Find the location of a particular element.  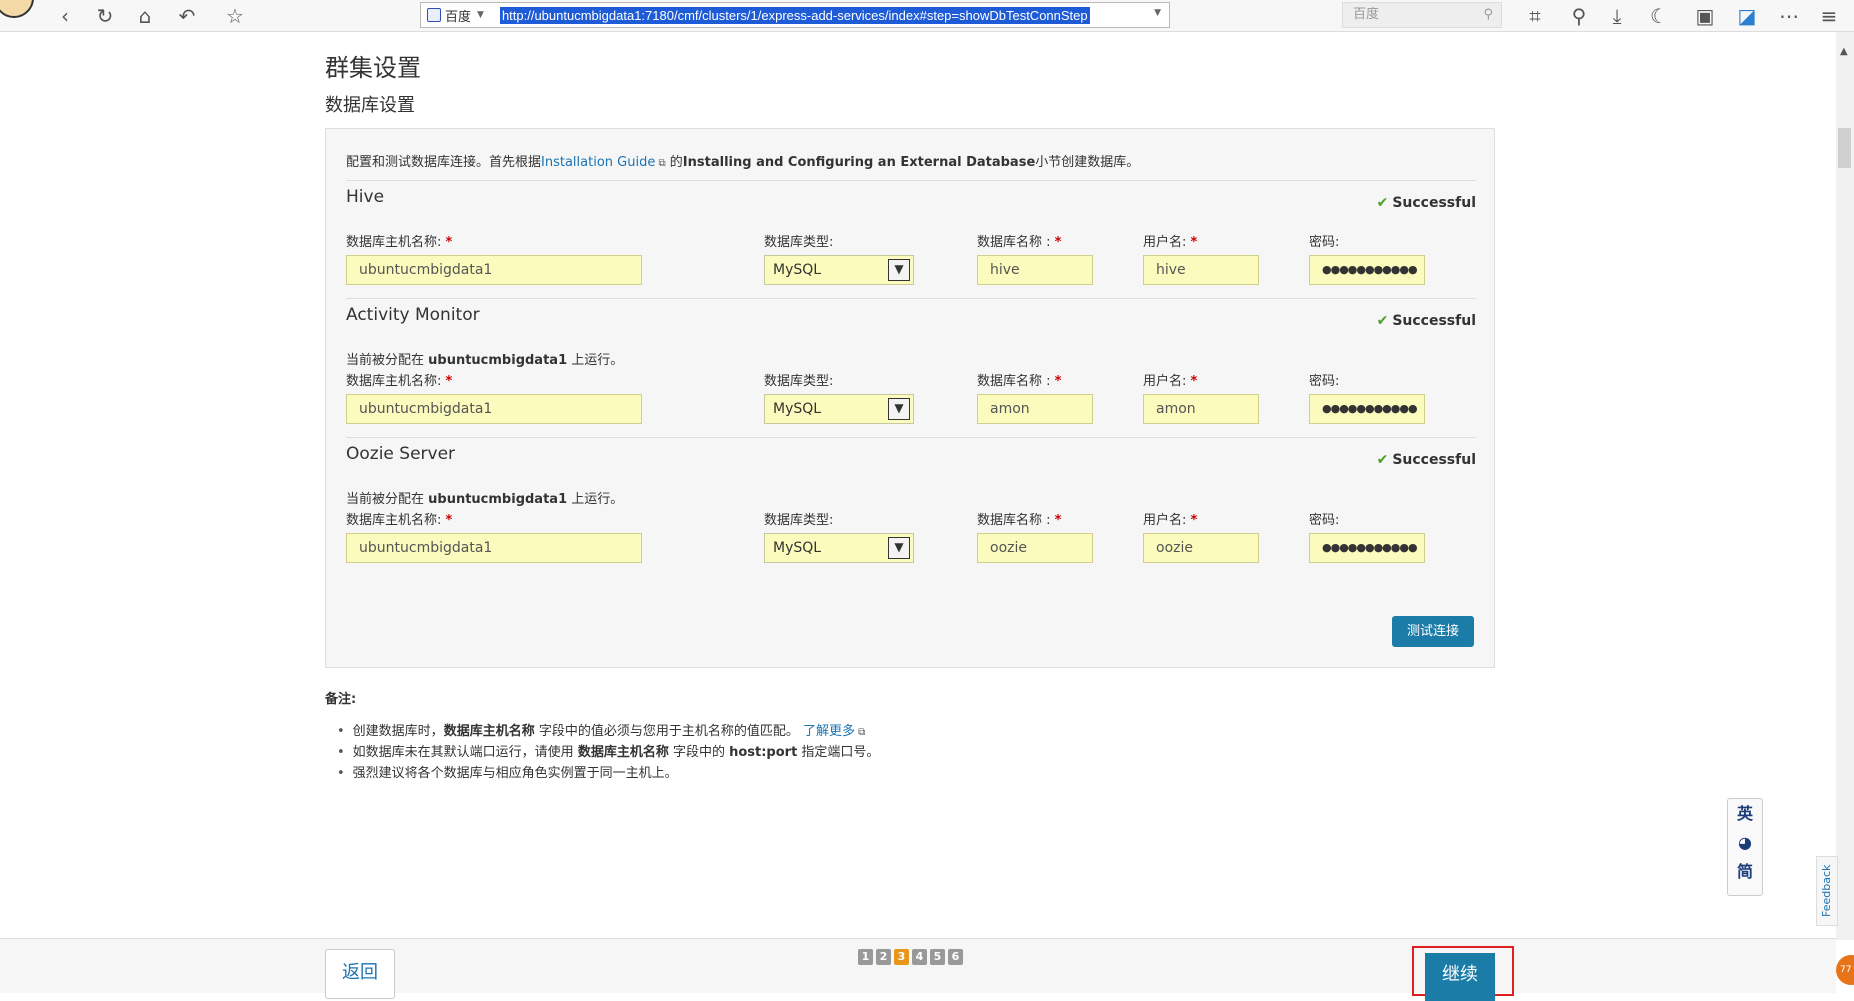

browser-search-input: 百度 ⚲ is located at coordinates (1422, 15).